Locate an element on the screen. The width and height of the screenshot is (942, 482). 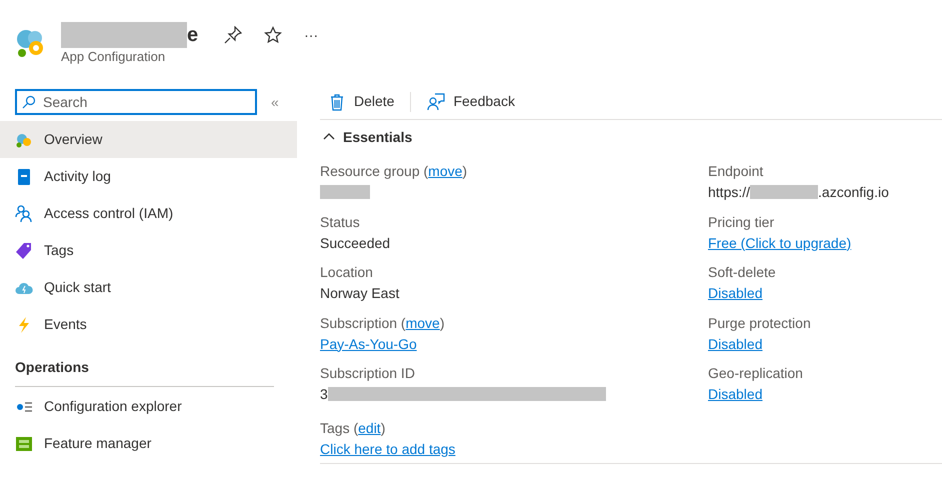
sidebar-item: Feature manager is located at coordinates (148, 443).